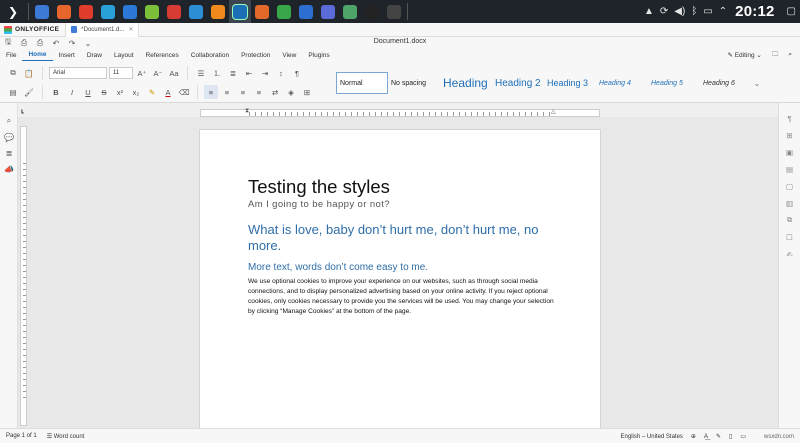  I want to click on vlc-app, so click(218, 11).